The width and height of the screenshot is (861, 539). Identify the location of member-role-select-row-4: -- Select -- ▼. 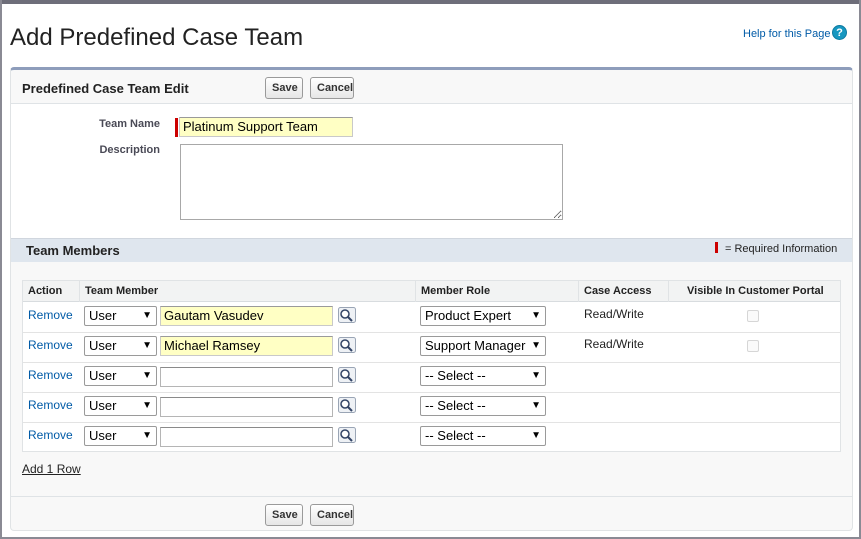
(483, 406).